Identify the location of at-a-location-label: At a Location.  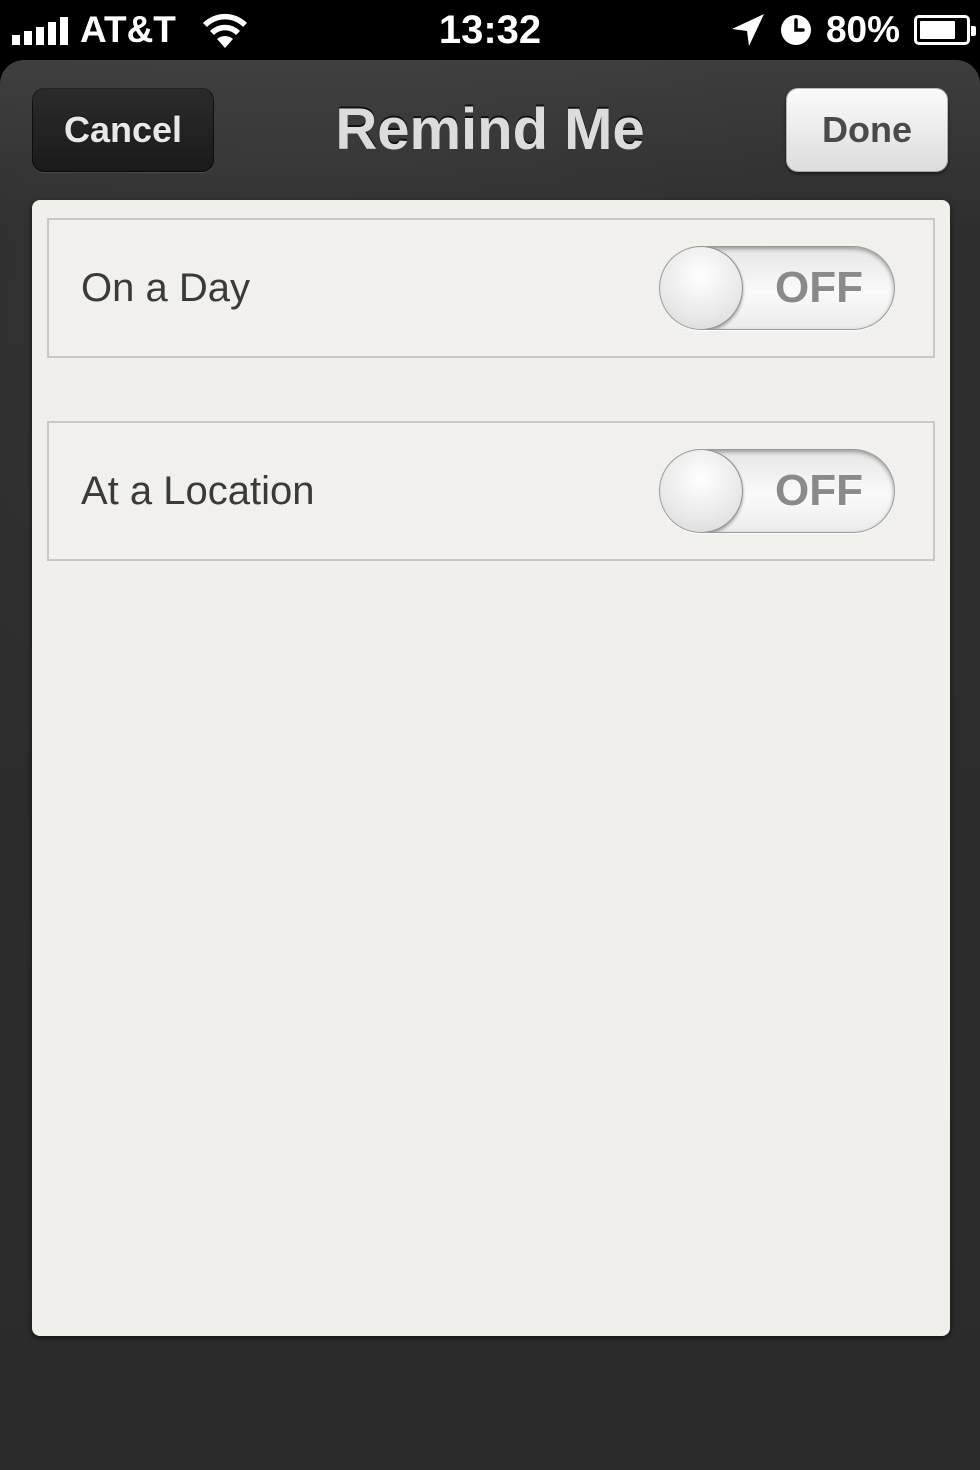
(198, 491).